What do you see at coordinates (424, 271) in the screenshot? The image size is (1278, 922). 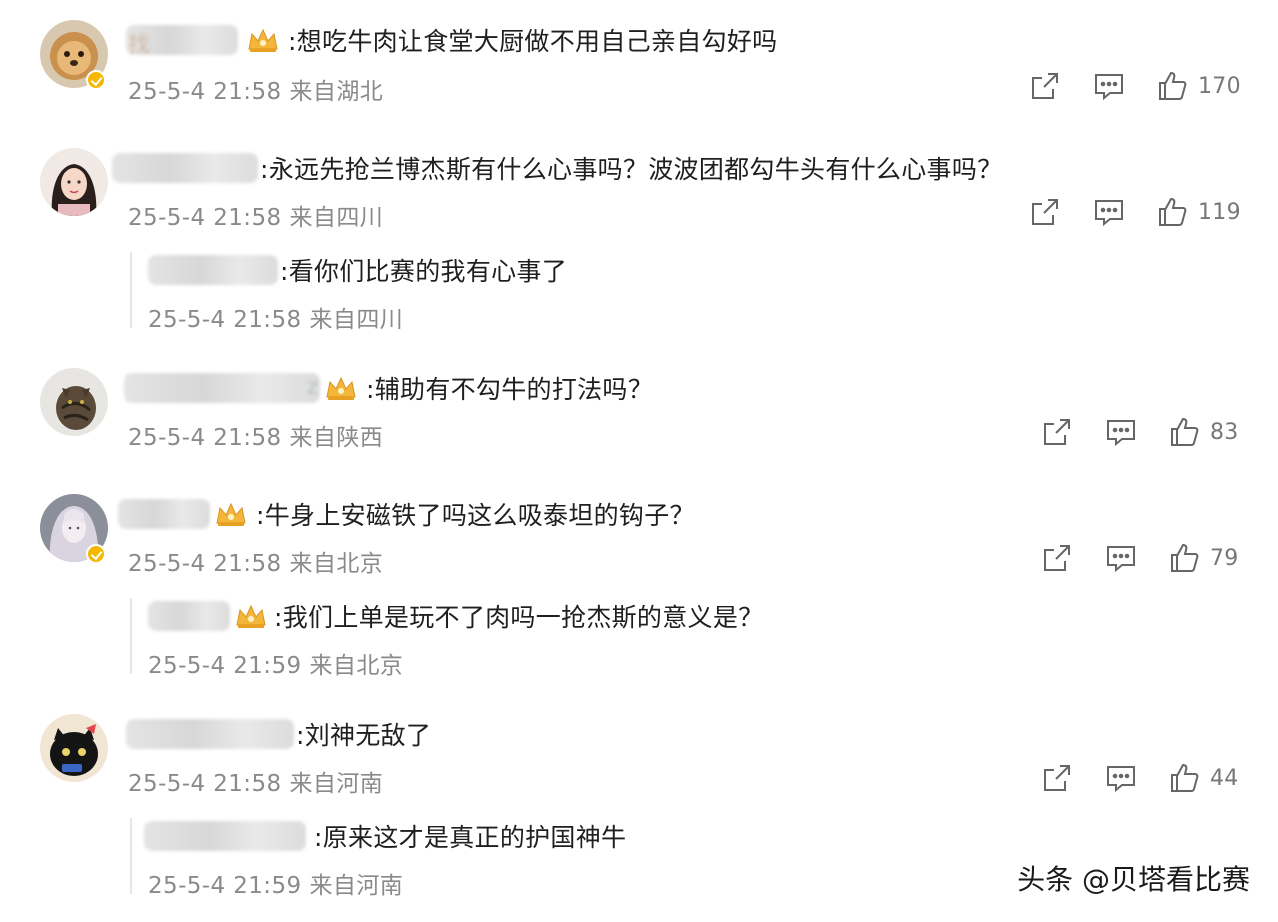 I see `reply-text: :看你们比赛的我有心事了` at bounding box center [424, 271].